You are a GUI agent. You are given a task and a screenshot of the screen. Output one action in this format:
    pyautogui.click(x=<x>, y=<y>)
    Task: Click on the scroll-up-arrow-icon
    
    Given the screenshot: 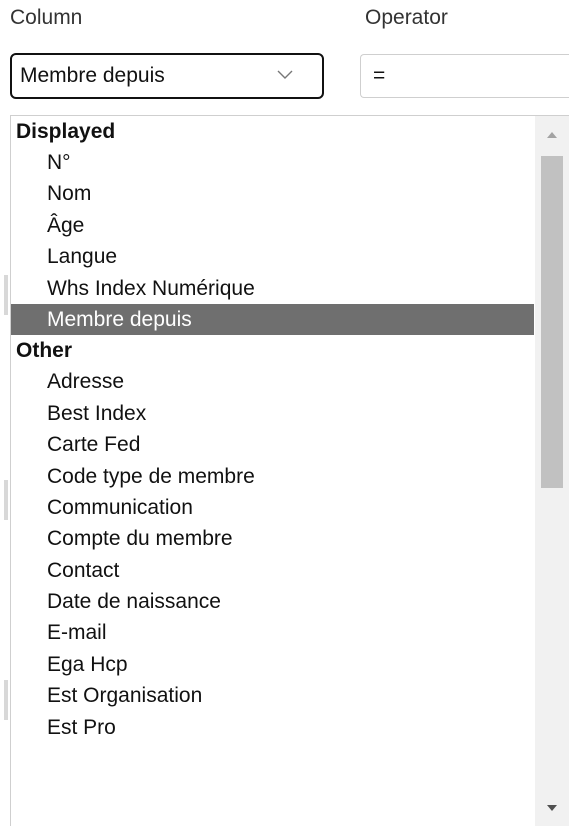 What is the action you would take?
    pyautogui.click(x=552, y=135)
    